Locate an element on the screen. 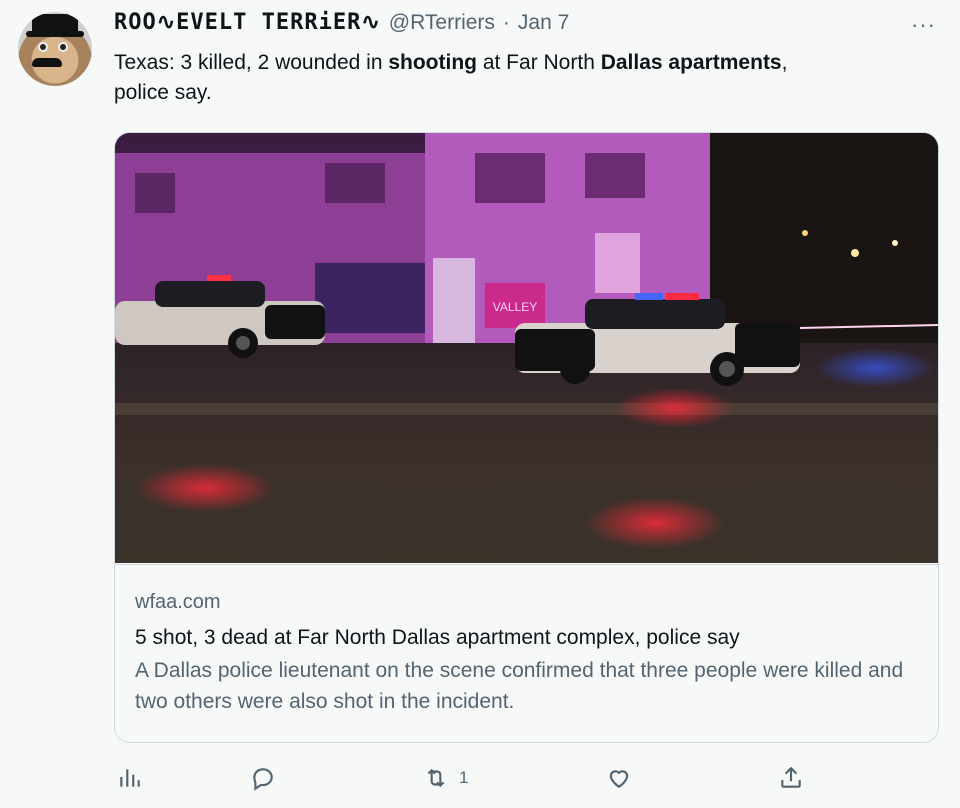 This screenshot has height=808, width=960. analytics-button is located at coordinates (130, 778).